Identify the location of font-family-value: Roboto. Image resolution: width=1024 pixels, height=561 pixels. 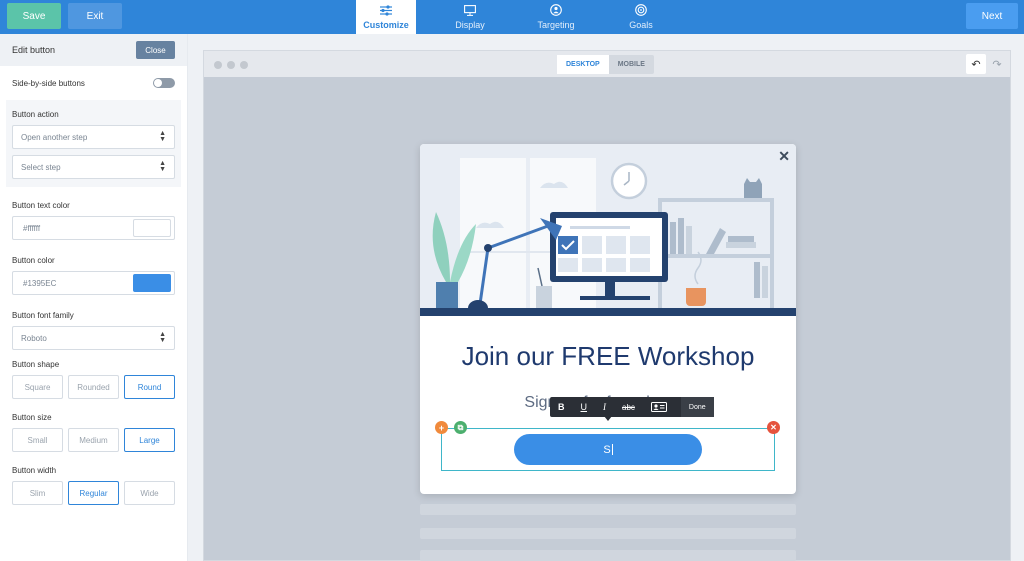
(34, 338).